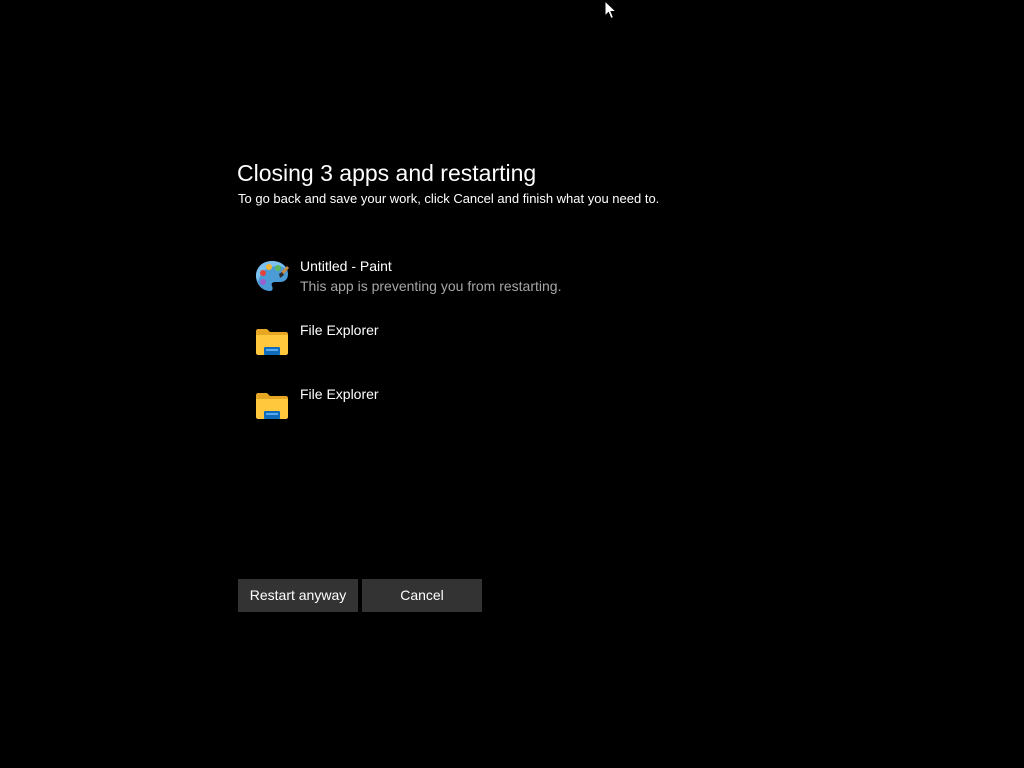  What do you see at coordinates (272, 276) in the screenshot?
I see `paint-palette-icon` at bounding box center [272, 276].